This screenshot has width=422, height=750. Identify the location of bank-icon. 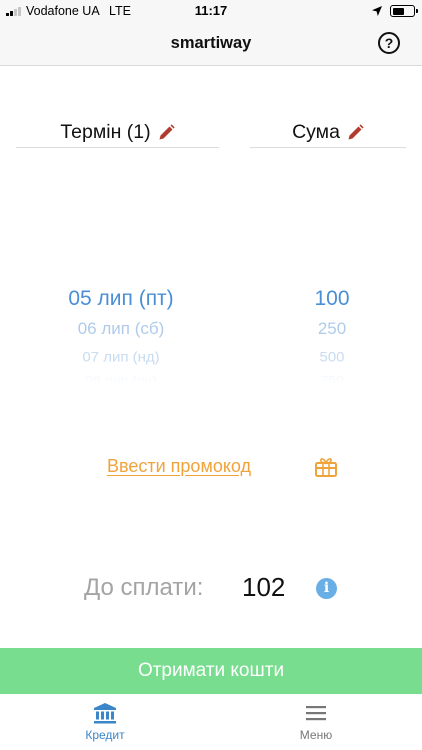
(105, 713).